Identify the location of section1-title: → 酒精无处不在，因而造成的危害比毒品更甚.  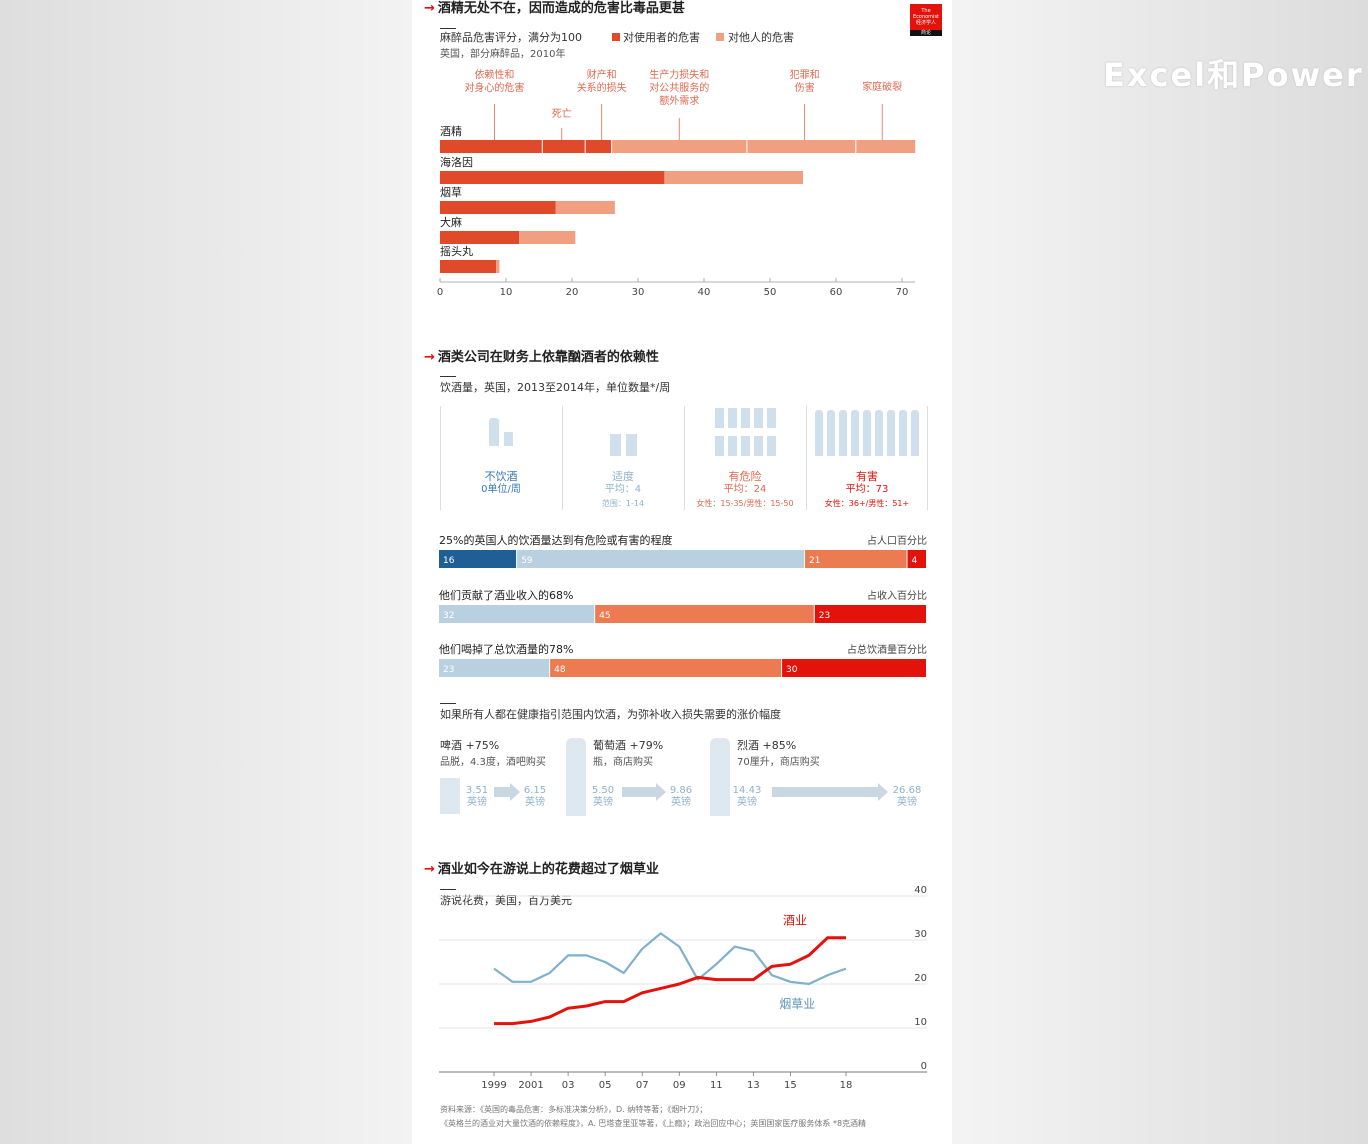
(554, 8).